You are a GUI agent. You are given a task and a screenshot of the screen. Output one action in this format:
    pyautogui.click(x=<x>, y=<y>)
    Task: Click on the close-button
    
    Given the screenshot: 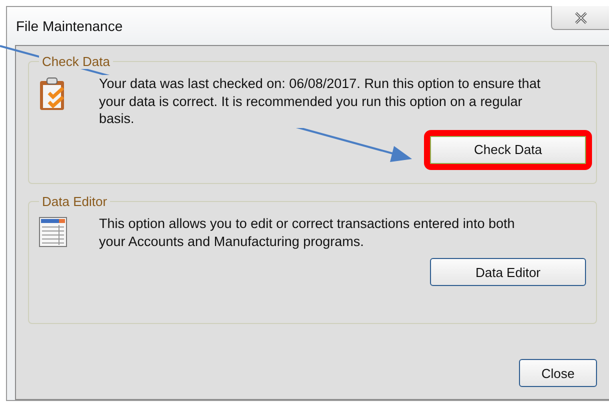 What is the action you would take?
    pyautogui.click(x=580, y=18)
    